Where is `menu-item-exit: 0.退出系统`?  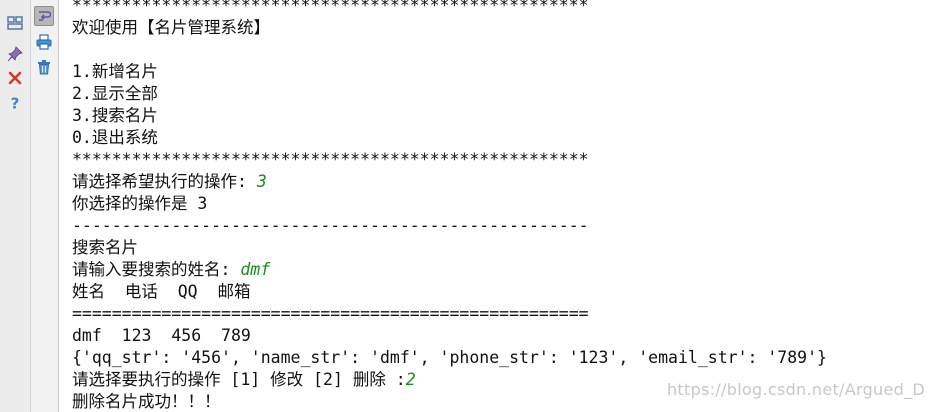
menu-item-exit: 0.退出系统 is located at coordinates (115, 137).